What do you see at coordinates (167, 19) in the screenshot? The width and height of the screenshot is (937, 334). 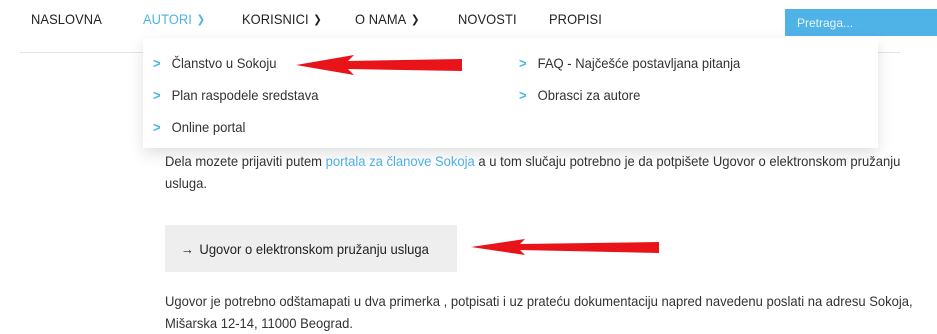 I see `nav-item-label: AUTORI` at bounding box center [167, 19].